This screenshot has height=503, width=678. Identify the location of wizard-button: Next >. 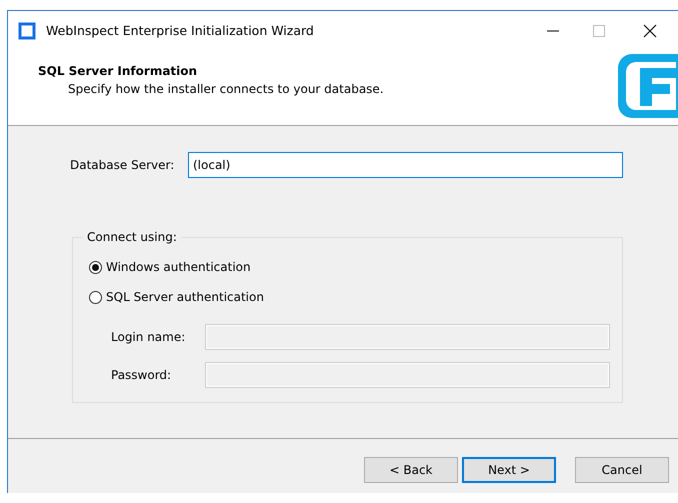
(509, 470).